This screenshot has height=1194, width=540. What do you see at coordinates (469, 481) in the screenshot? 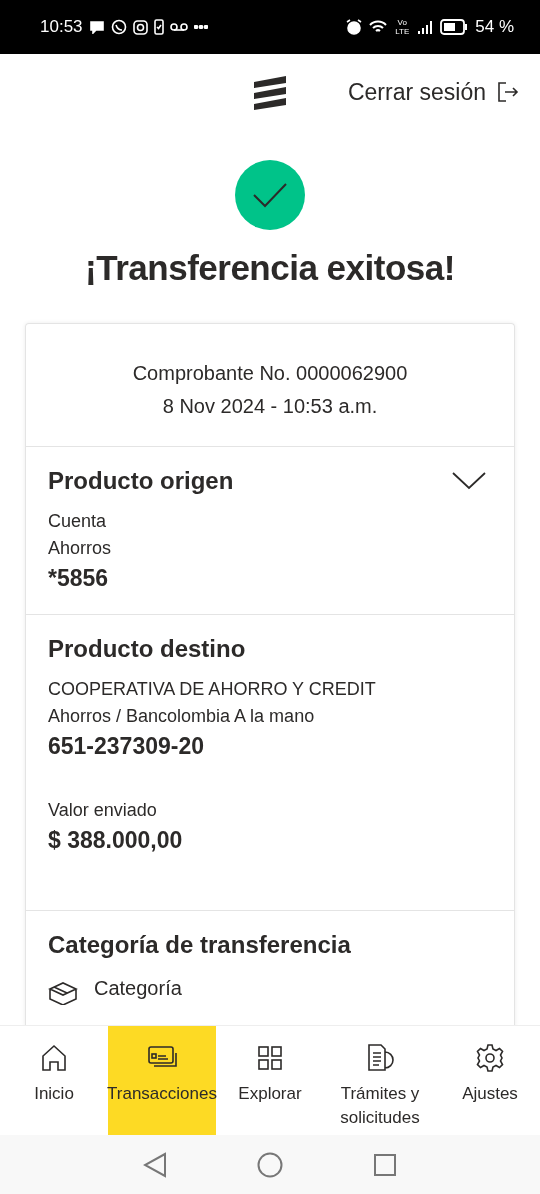
I see `chevron-down-icon` at bounding box center [469, 481].